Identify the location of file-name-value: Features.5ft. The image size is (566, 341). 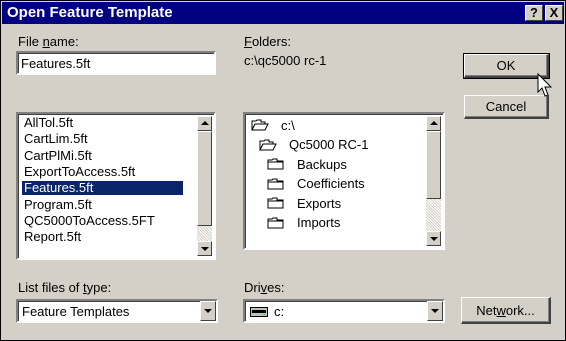
(56, 63).